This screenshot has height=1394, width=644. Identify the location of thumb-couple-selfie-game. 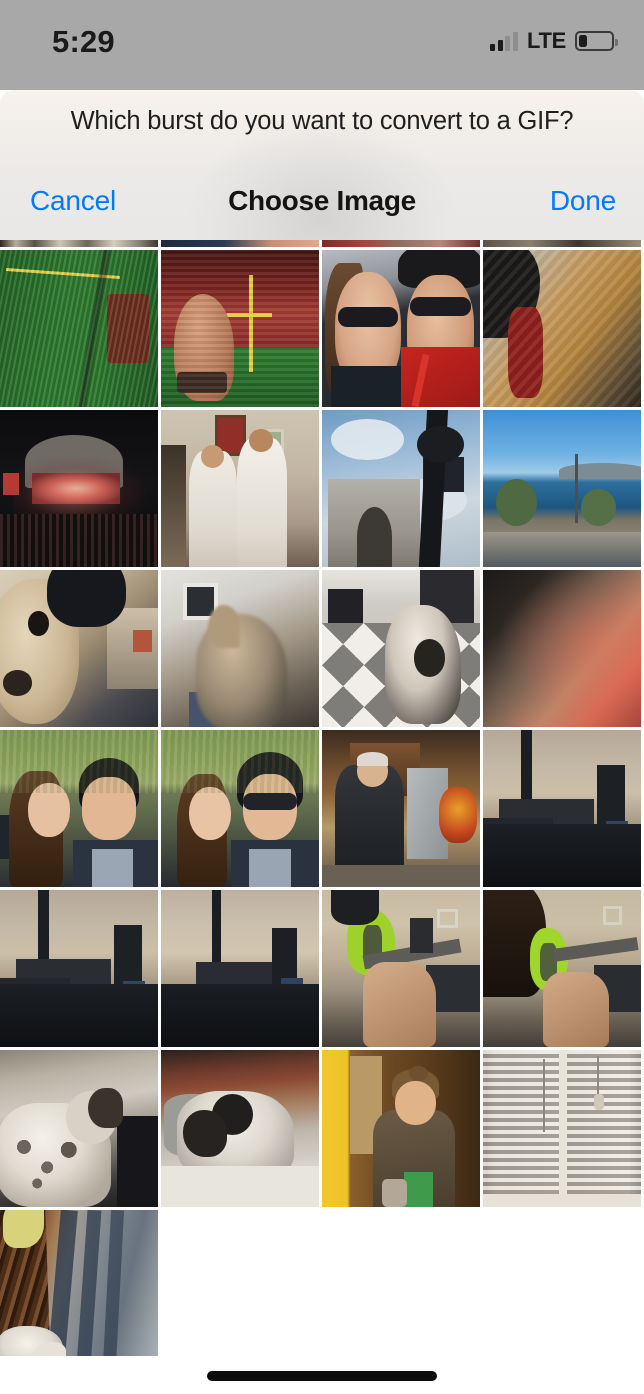
(401, 328).